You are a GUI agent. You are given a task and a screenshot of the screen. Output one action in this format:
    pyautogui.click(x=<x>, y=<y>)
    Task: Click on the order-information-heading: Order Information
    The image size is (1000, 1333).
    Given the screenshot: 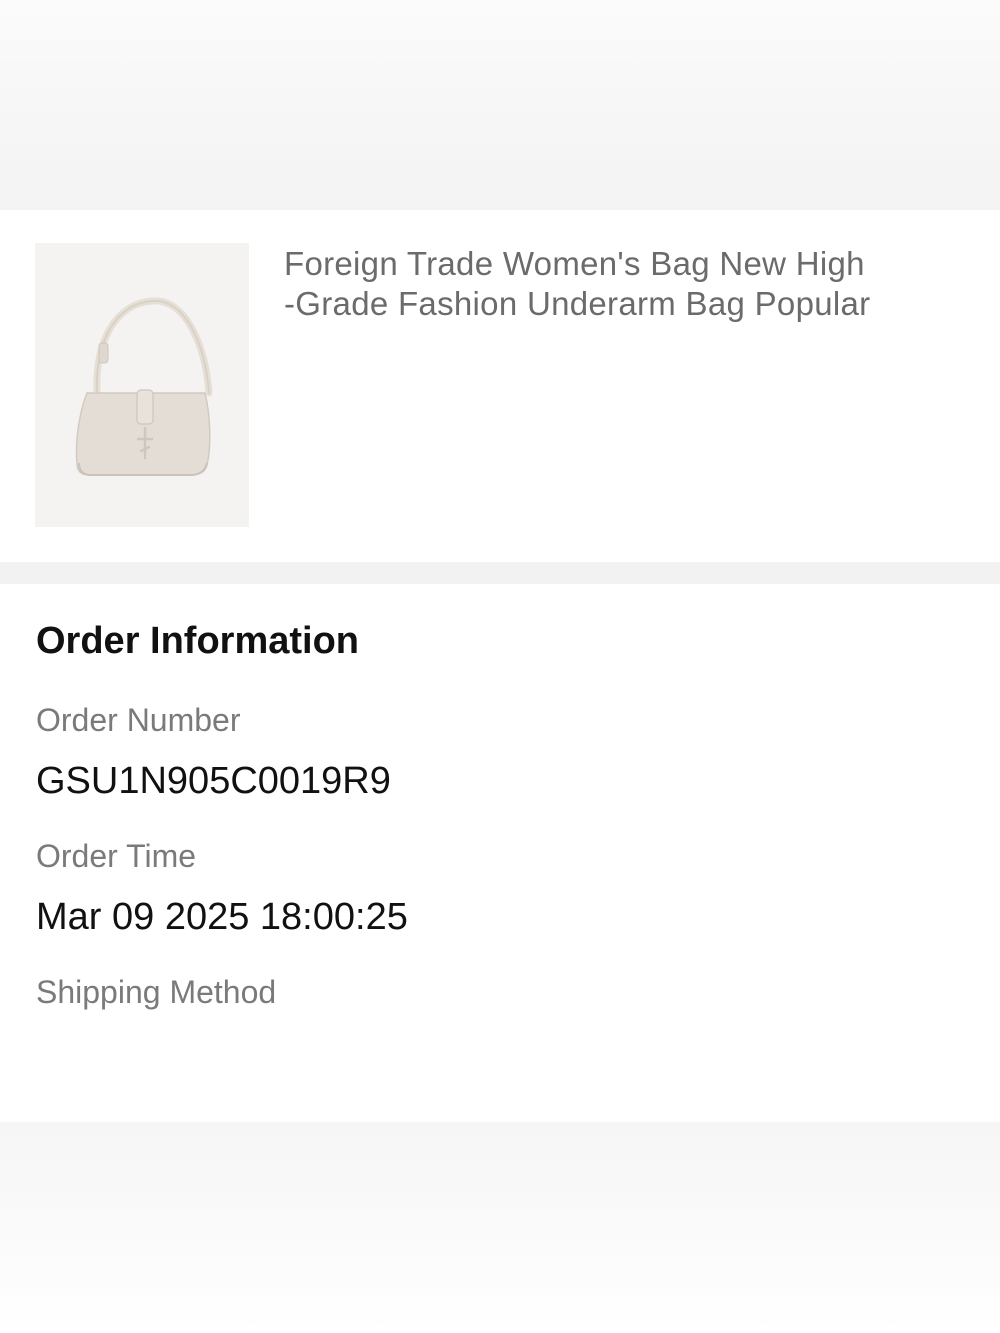 What is the action you would take?
    pyautogui.click(x=198, y=641)
    